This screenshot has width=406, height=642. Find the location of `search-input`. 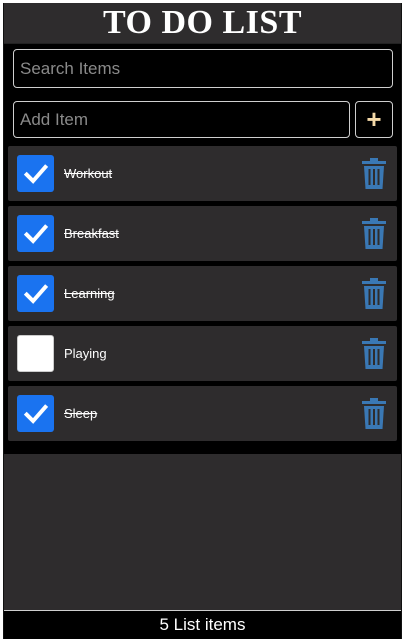

search-input is located at coordinates (203, 68).